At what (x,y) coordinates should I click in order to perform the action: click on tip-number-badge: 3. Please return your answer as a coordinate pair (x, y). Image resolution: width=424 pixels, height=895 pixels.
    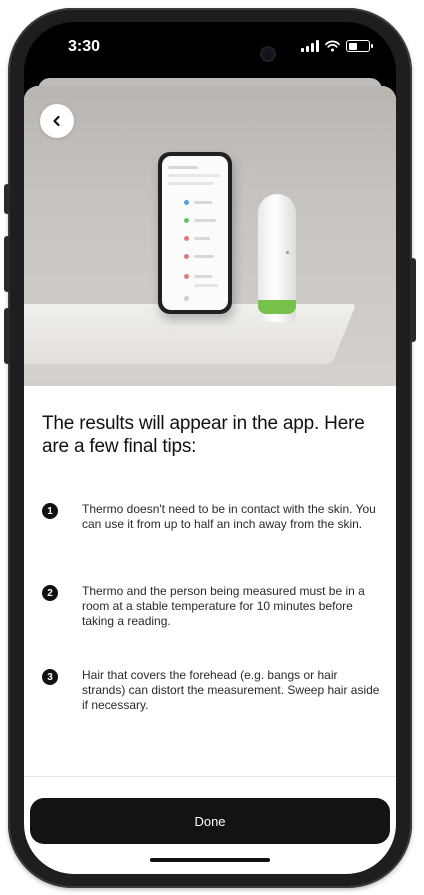
    Looking at the image, I should click on (50, 677).